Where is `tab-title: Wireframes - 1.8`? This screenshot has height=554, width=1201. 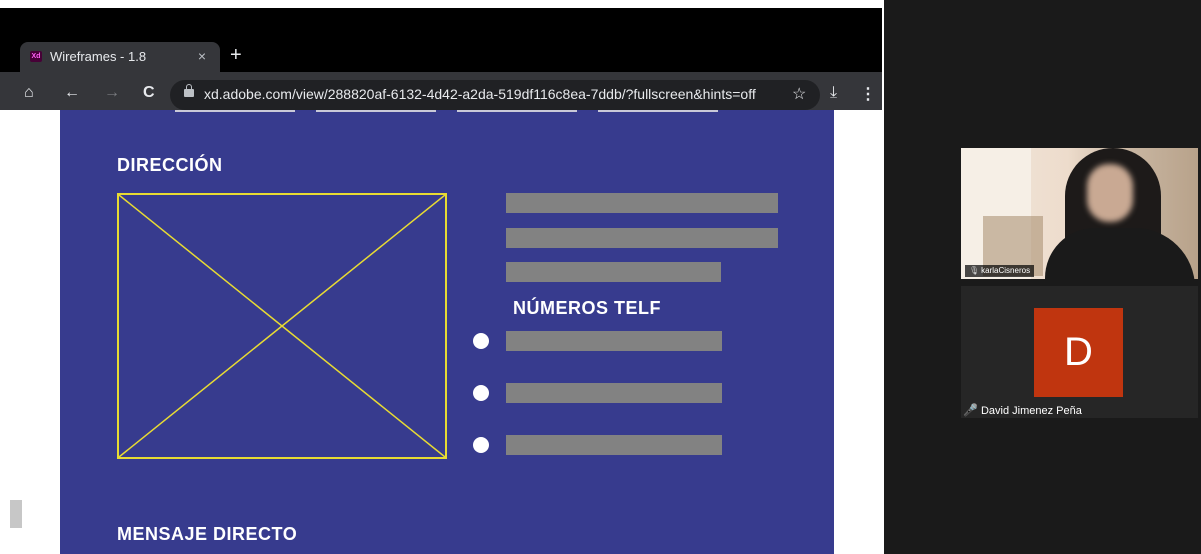 tab-title: Wireframes - 1.8 is located at coordinates (98, 56).